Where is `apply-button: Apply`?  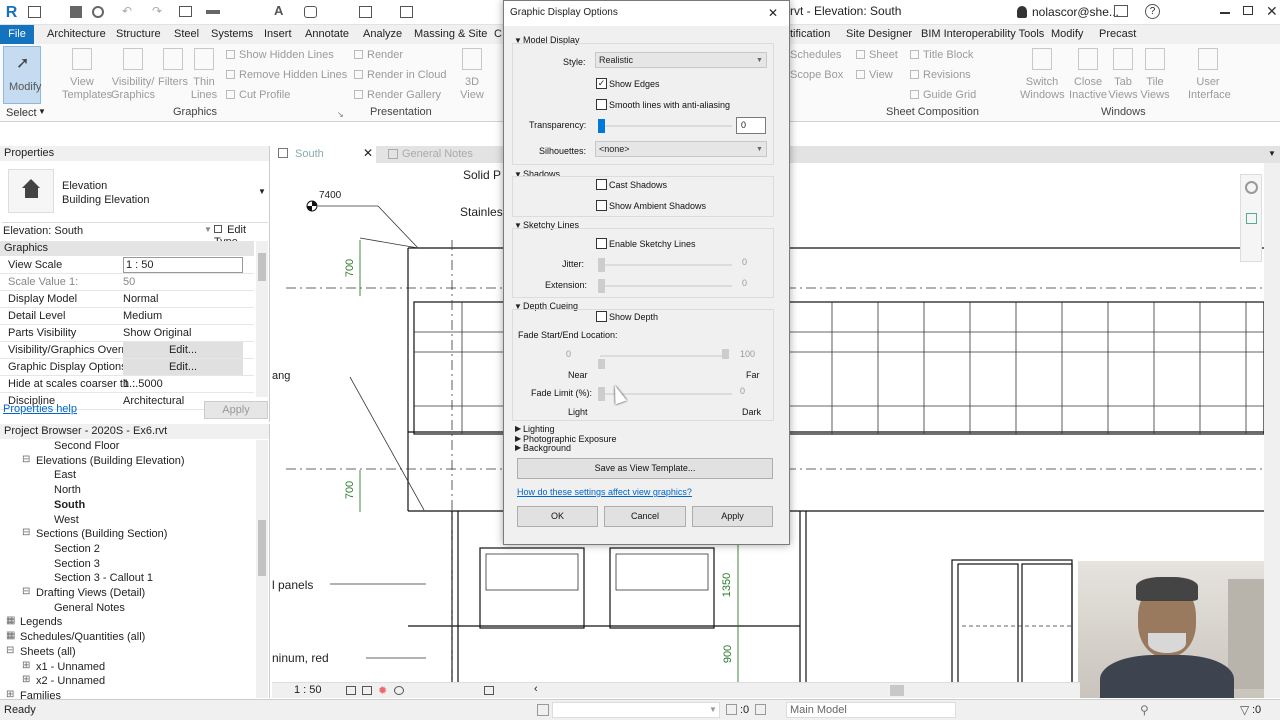
apply-button: Apply is located at coordinates (732, 516).